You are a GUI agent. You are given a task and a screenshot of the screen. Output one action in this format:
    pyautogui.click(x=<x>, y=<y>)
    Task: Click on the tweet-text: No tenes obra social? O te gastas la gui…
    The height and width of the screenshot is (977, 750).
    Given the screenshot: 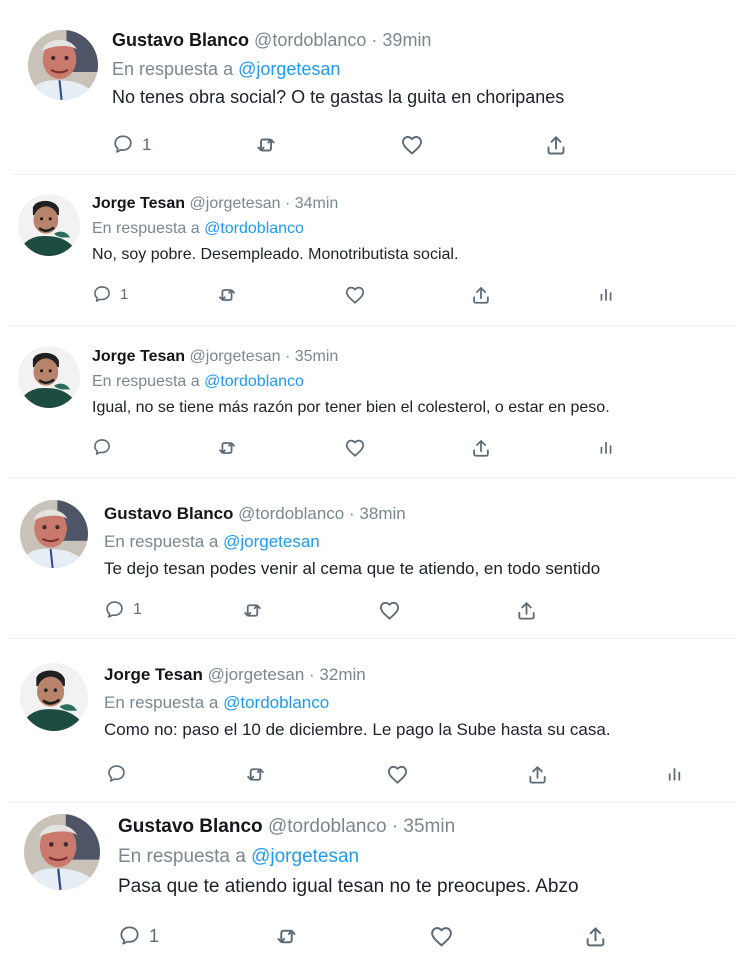 What is the action you would take?
    pyautogui.click(x=338, y=97)
    